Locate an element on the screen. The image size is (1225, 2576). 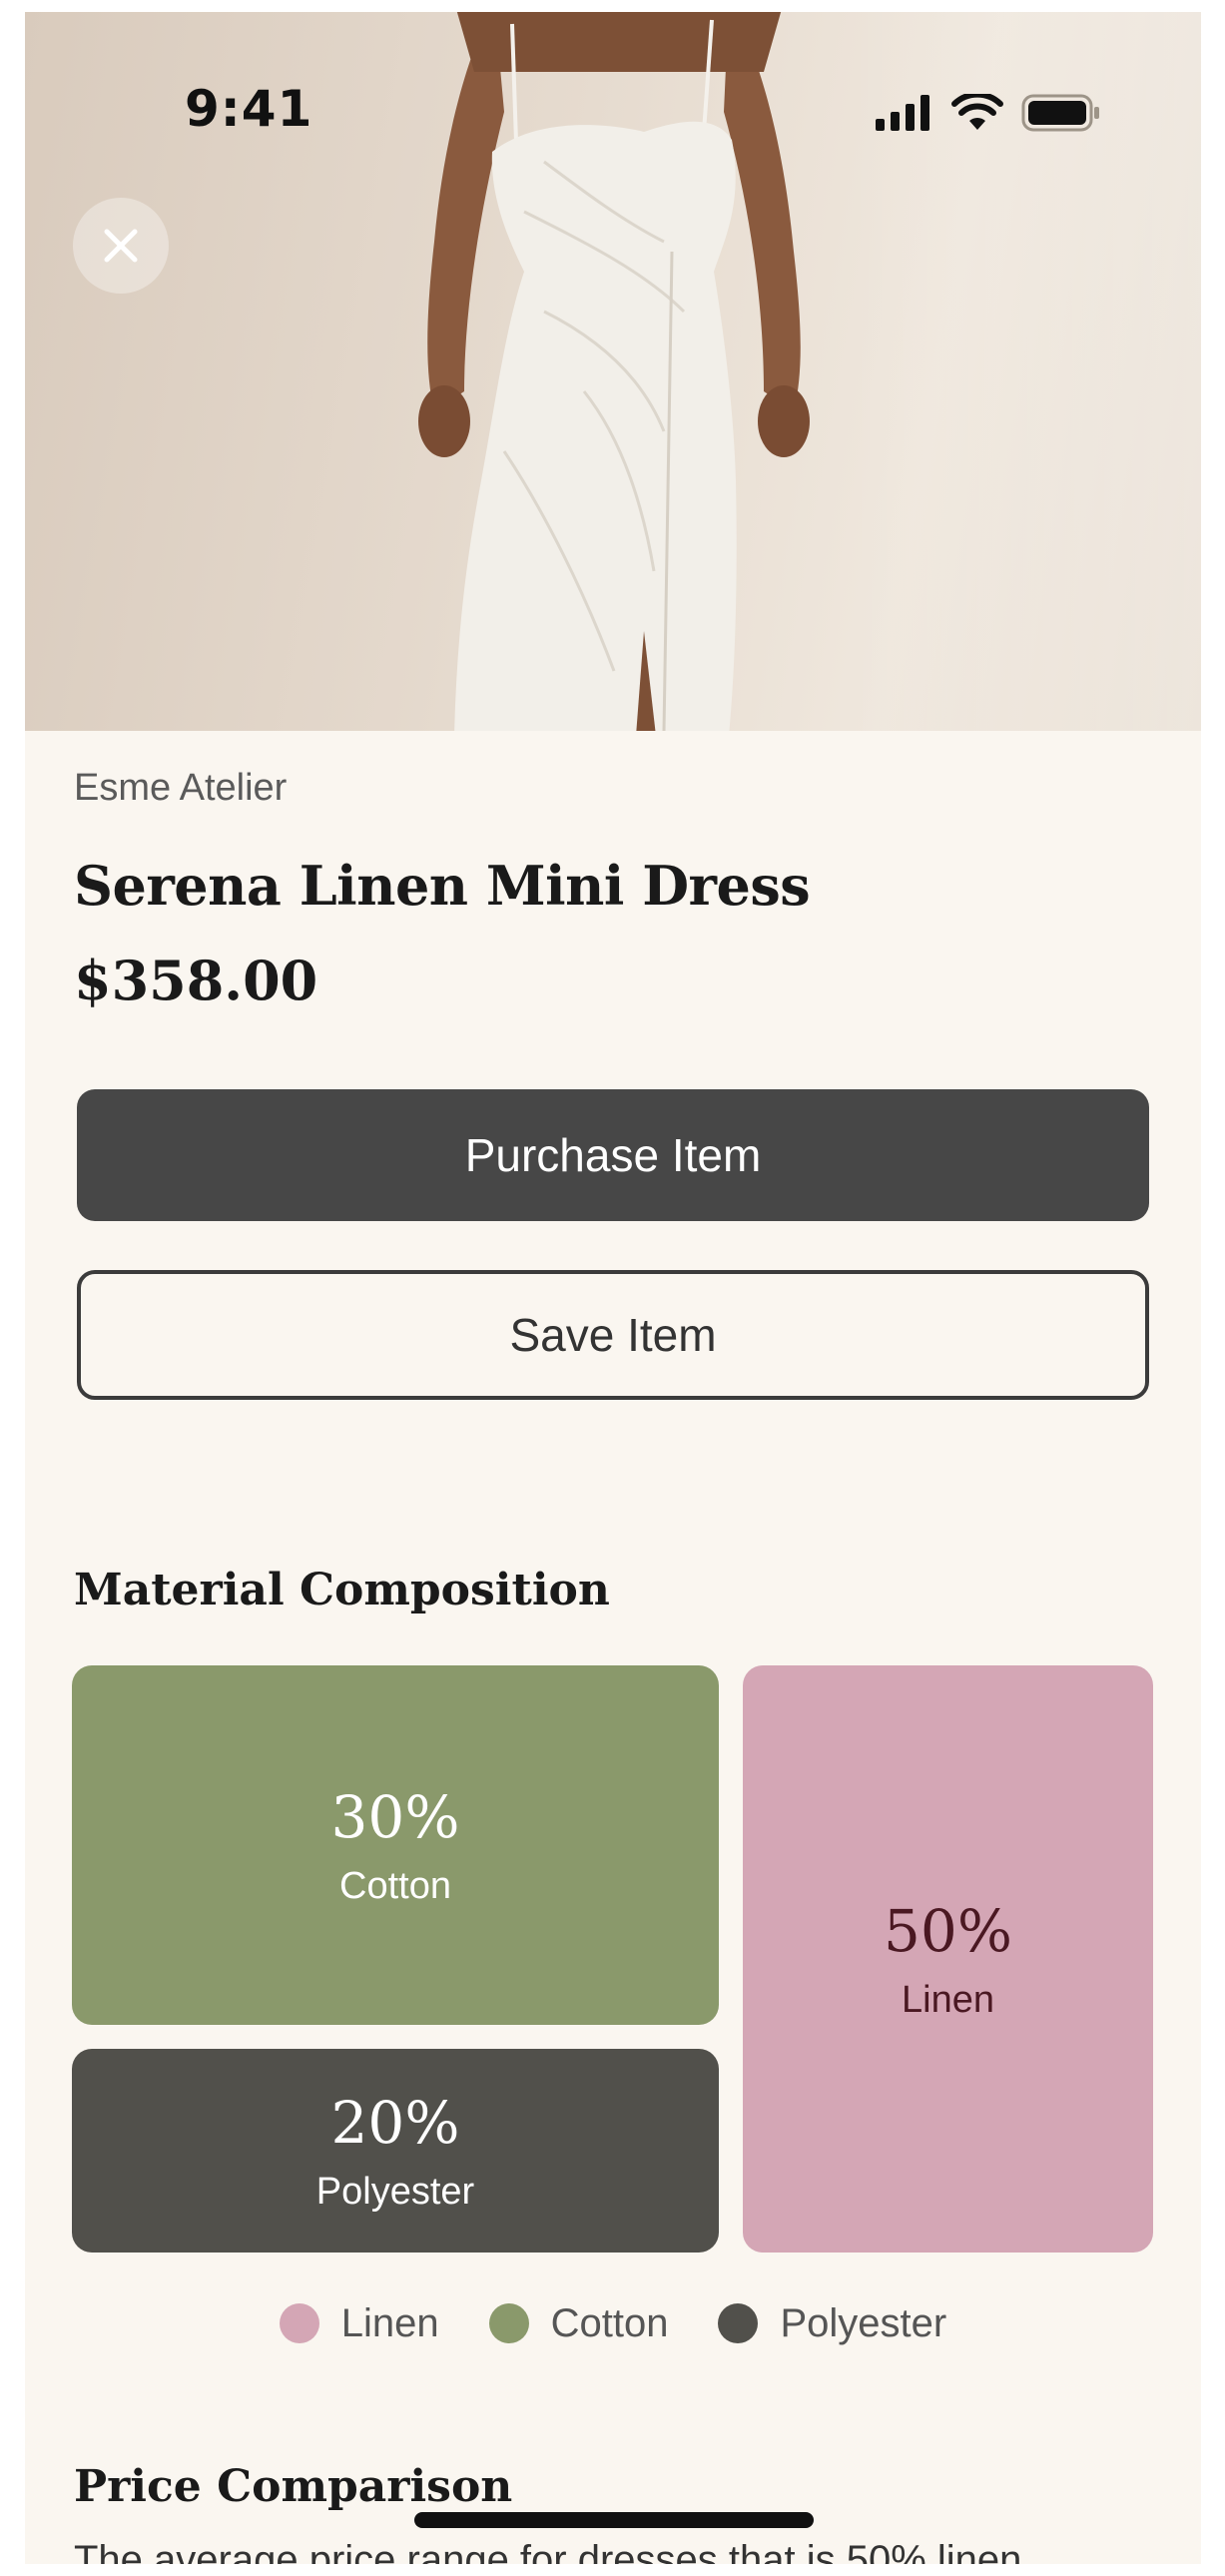
tile-percent: 30% is located at coordinates (395, 1816).